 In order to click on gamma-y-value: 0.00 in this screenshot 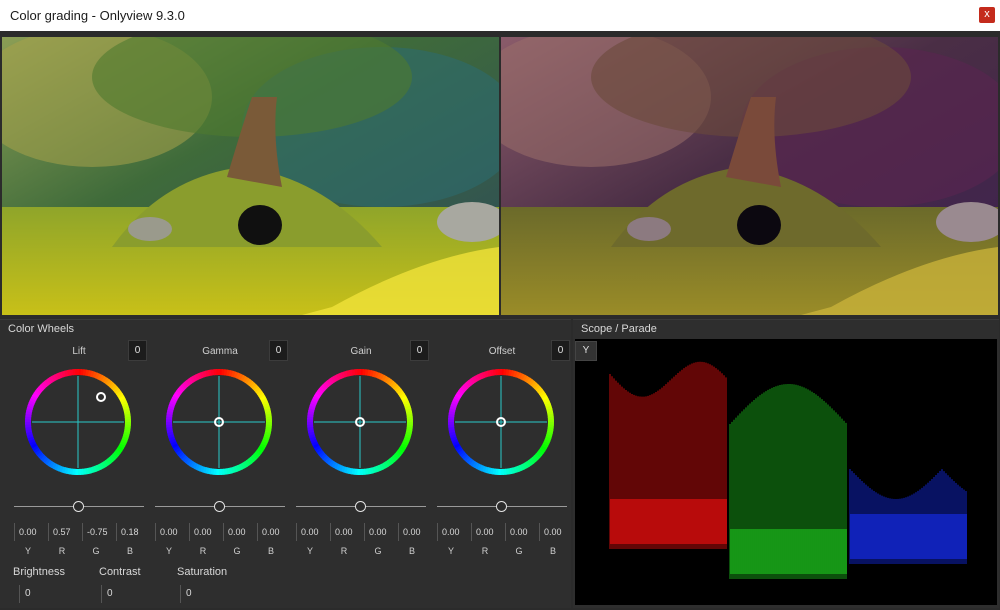, I will do `click(172, 532)`.